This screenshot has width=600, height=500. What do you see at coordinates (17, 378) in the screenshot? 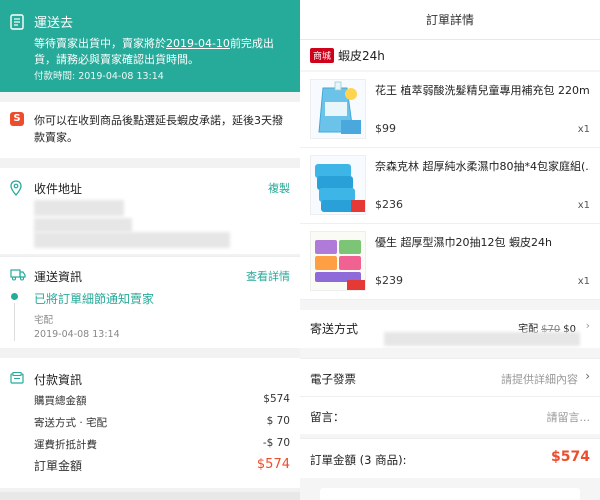
I see `payment-icon` at bounding box center [17, 378].